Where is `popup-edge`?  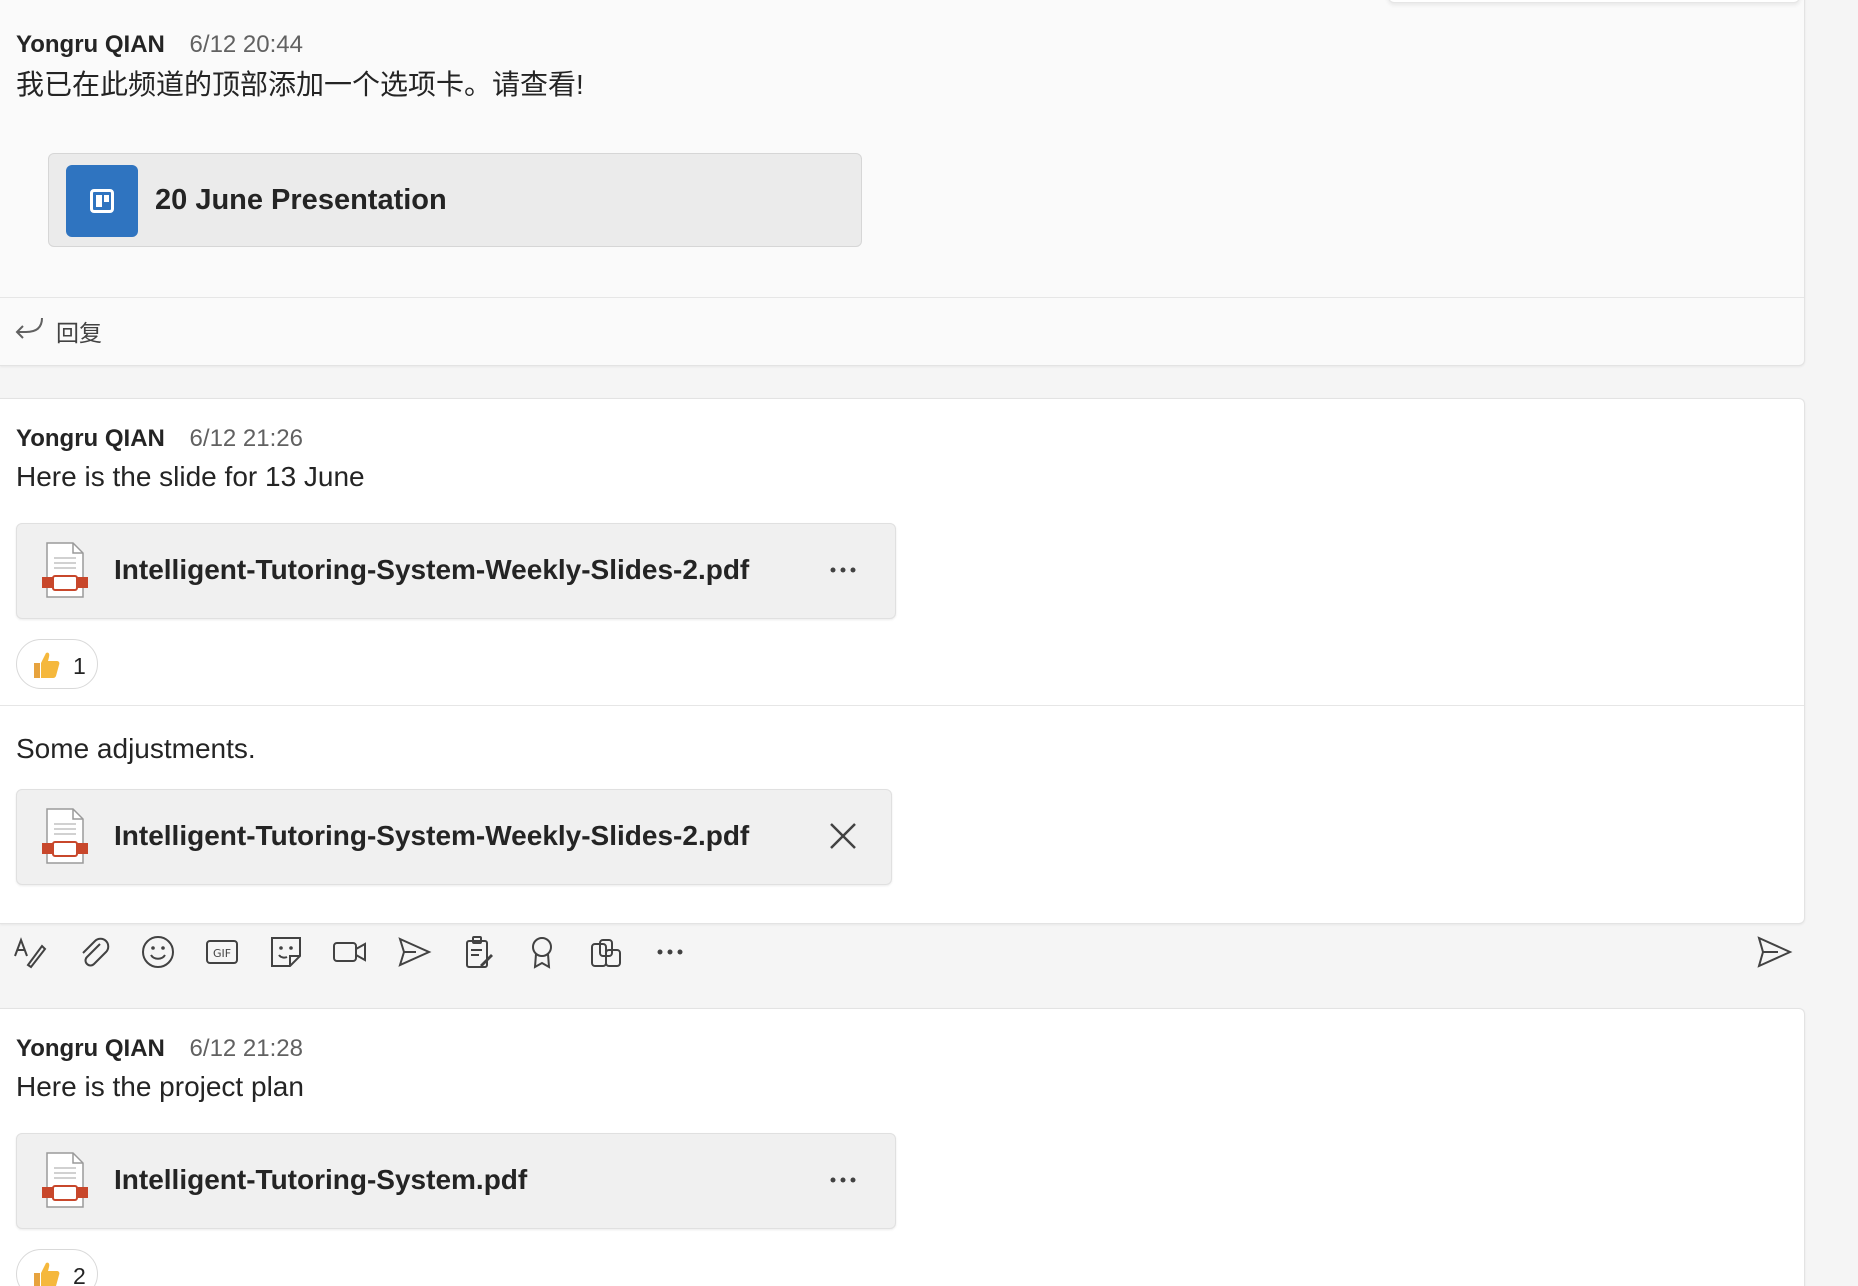 popup-edge is located at coordinates (1594, 1).